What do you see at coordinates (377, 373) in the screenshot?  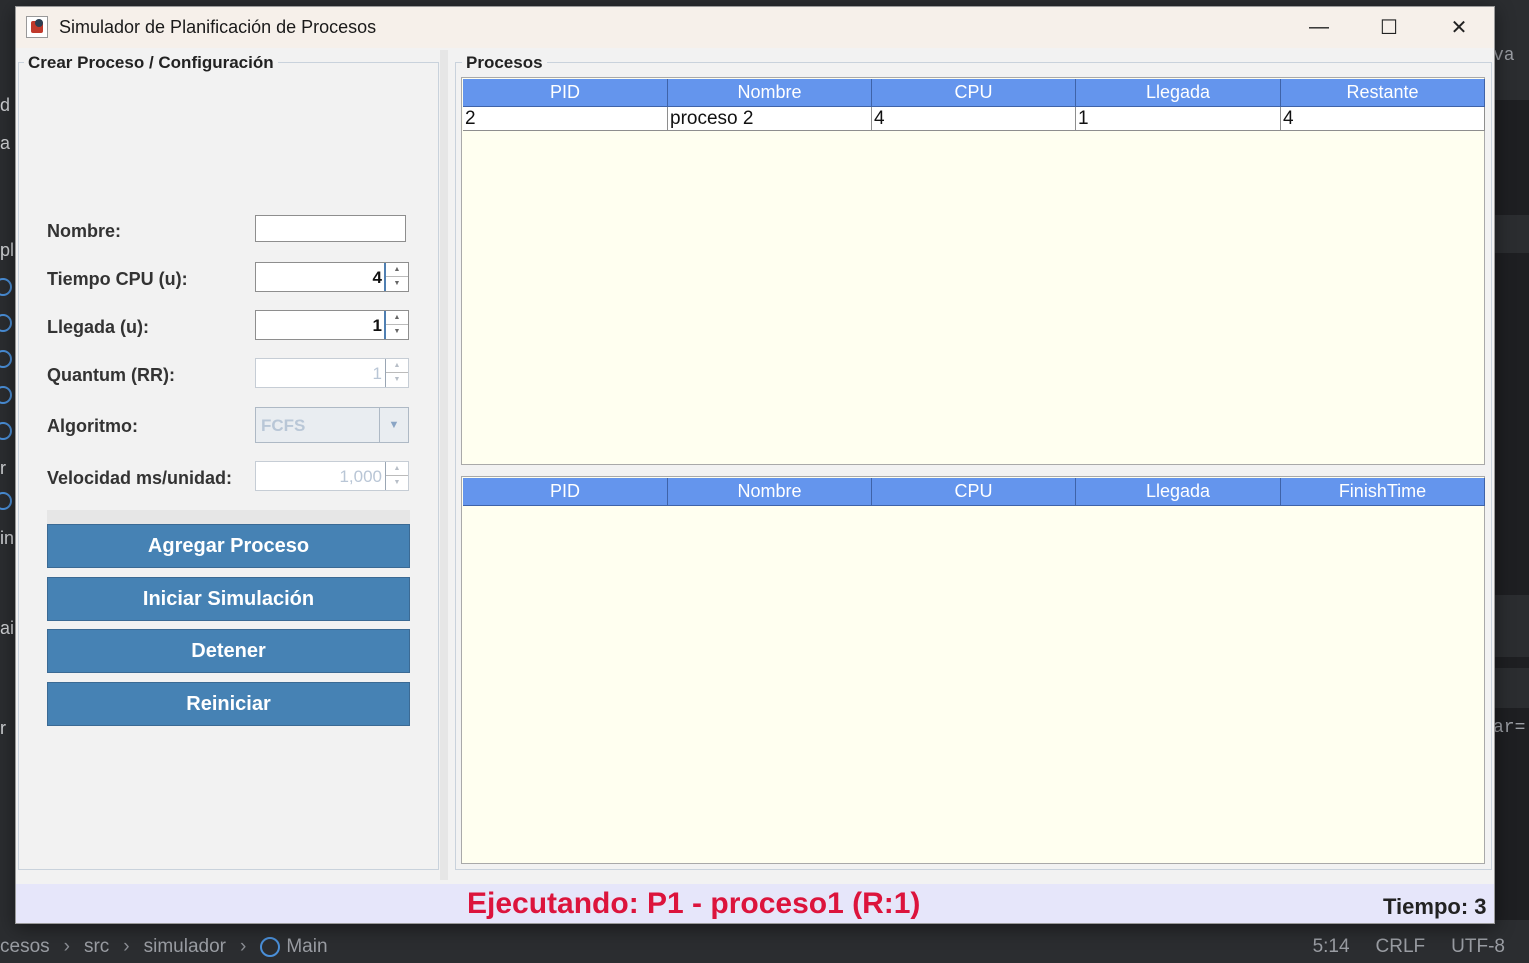 I see `quantum-value: 1` at bounding box center [377, 373].